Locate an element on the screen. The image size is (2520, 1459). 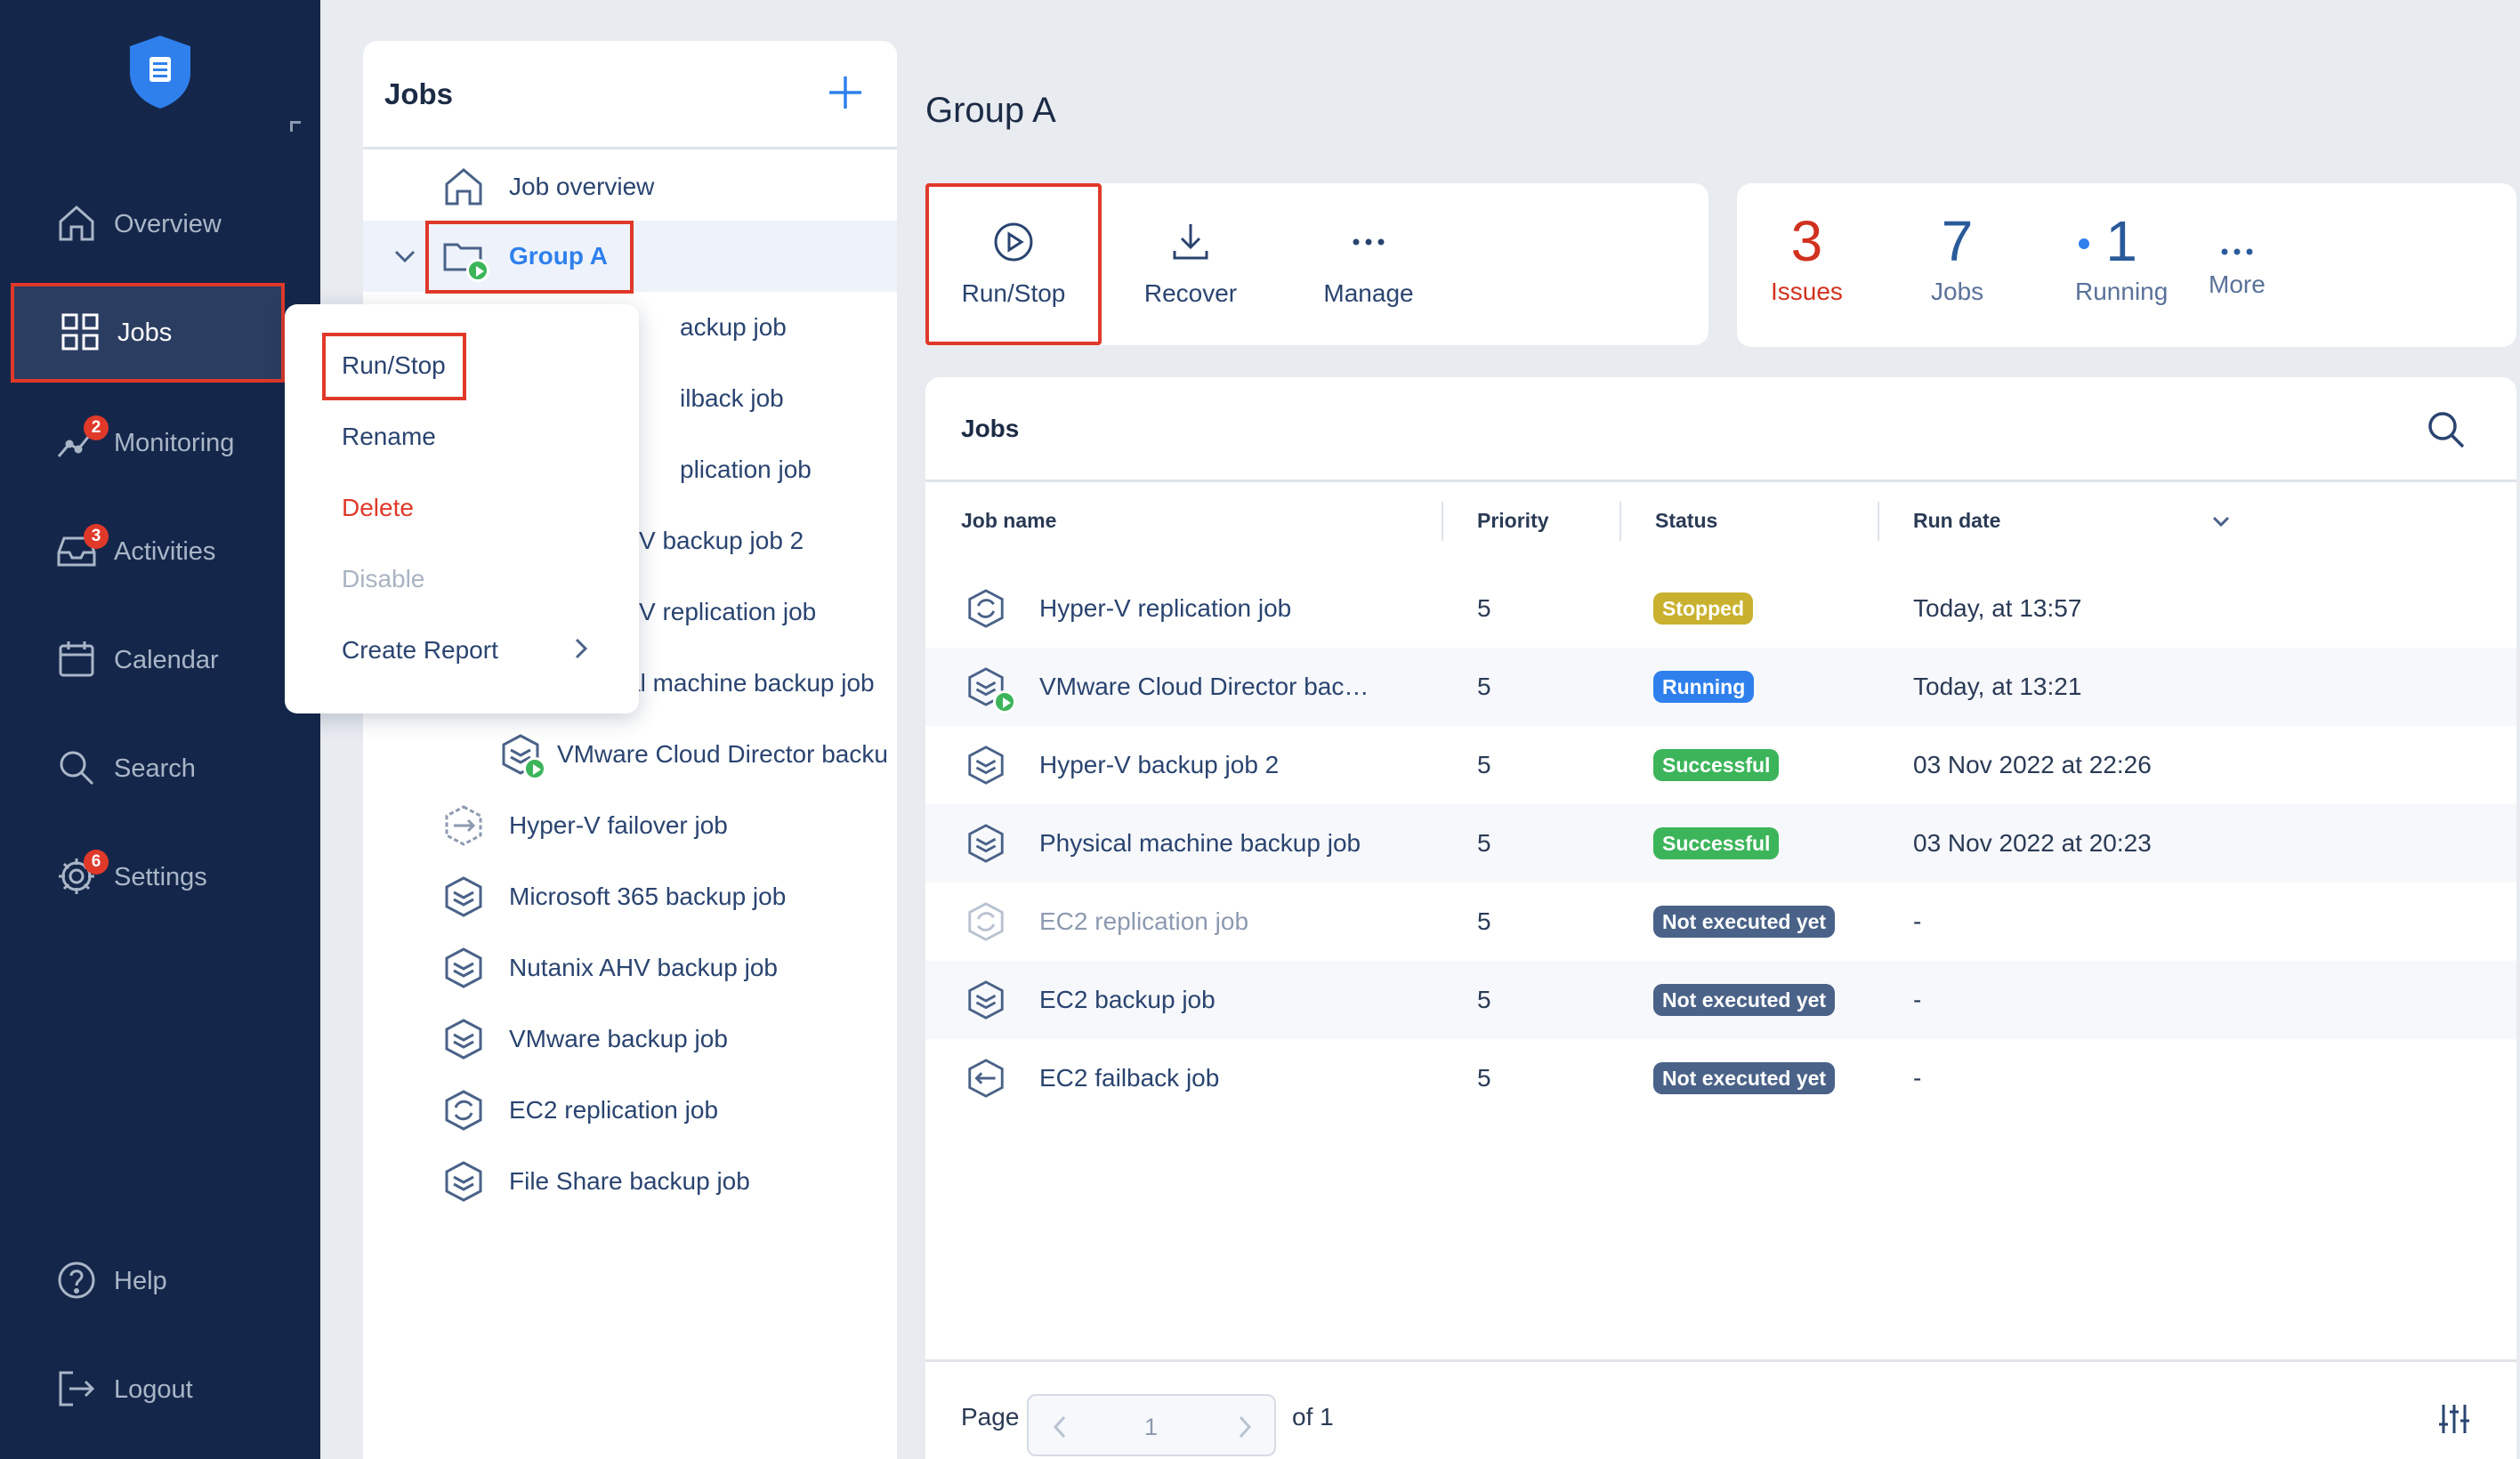
column-header-job-name: Job name is located at coordinates (1008, 521).